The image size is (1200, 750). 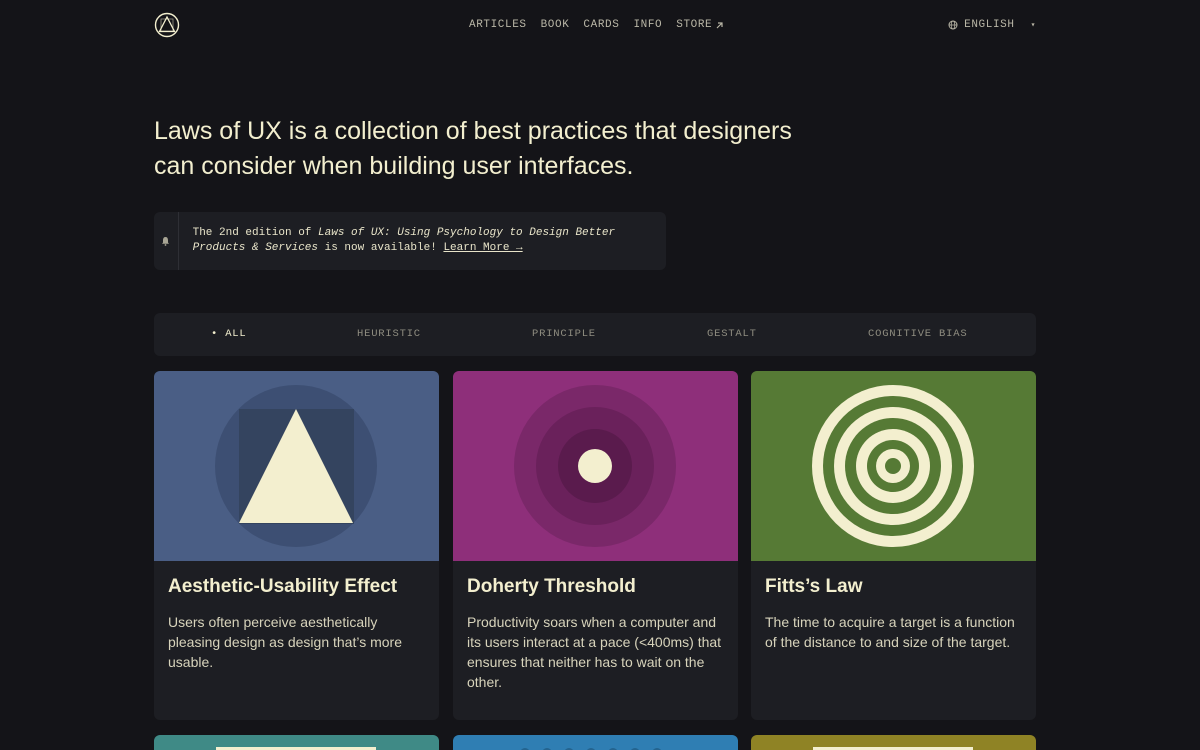 I want to click on filter-all: • ALL, so click(x=229, y=334).